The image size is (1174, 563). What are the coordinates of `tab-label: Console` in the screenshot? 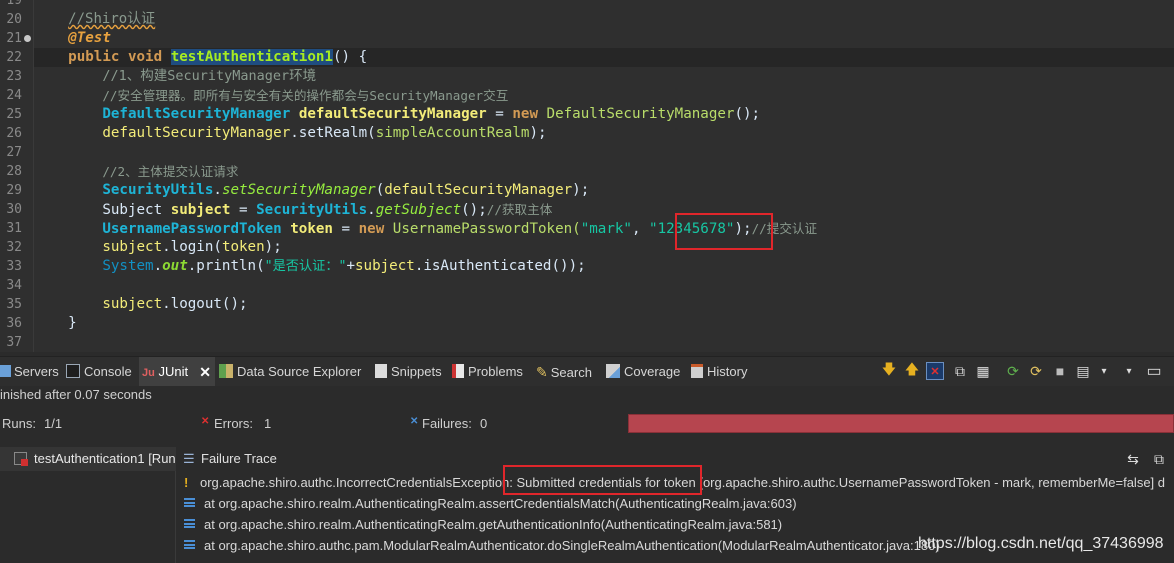 It's located at (108, 371).